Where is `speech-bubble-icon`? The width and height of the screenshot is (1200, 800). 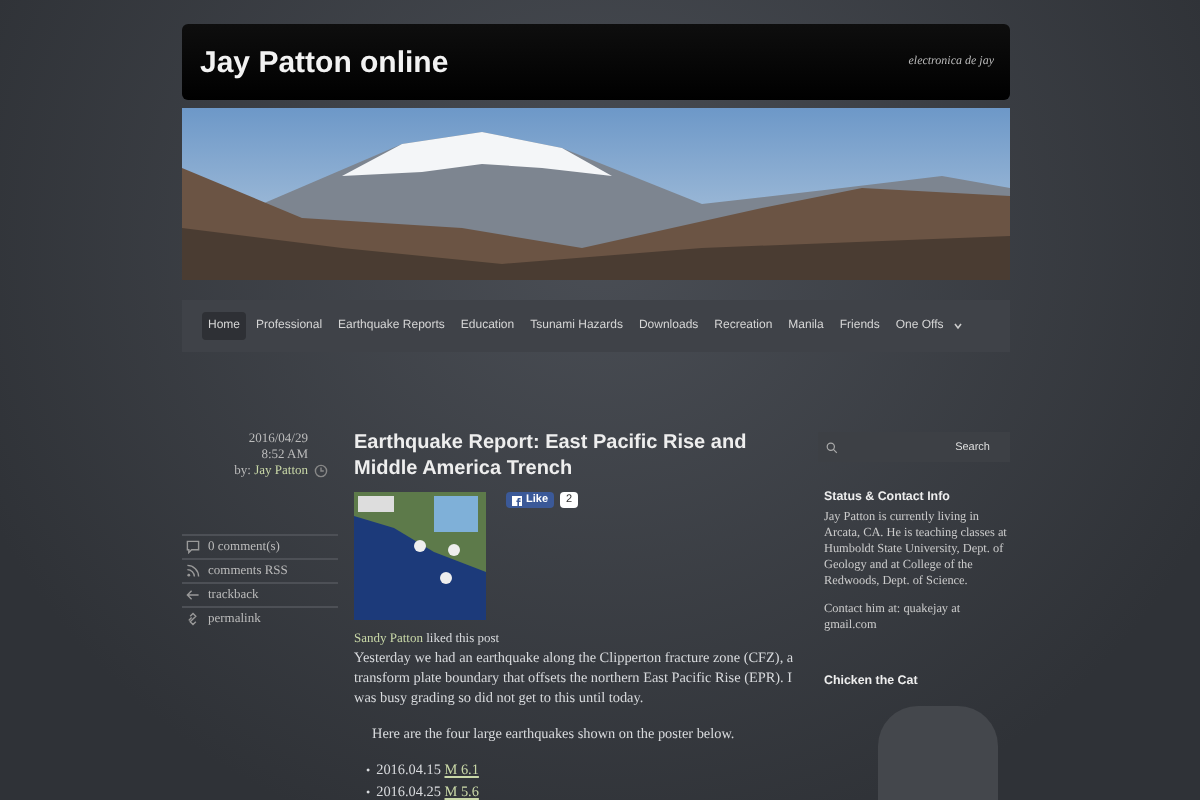 speech-bubble-icon is located at coordinates (193, 547).